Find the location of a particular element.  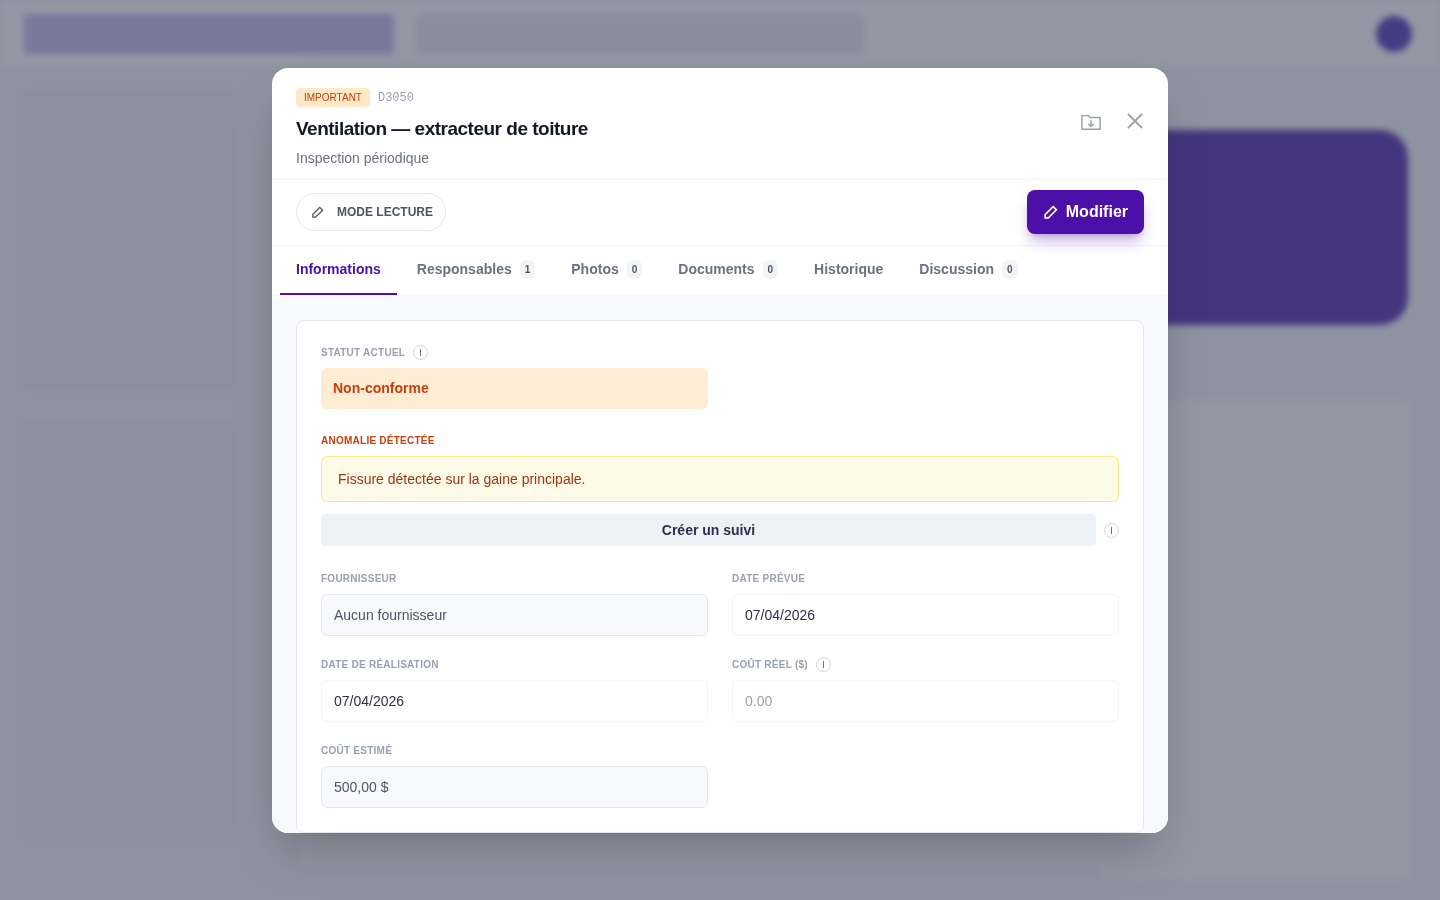

priority-badge: IMPORTANT is located at coordinates (333, 97).